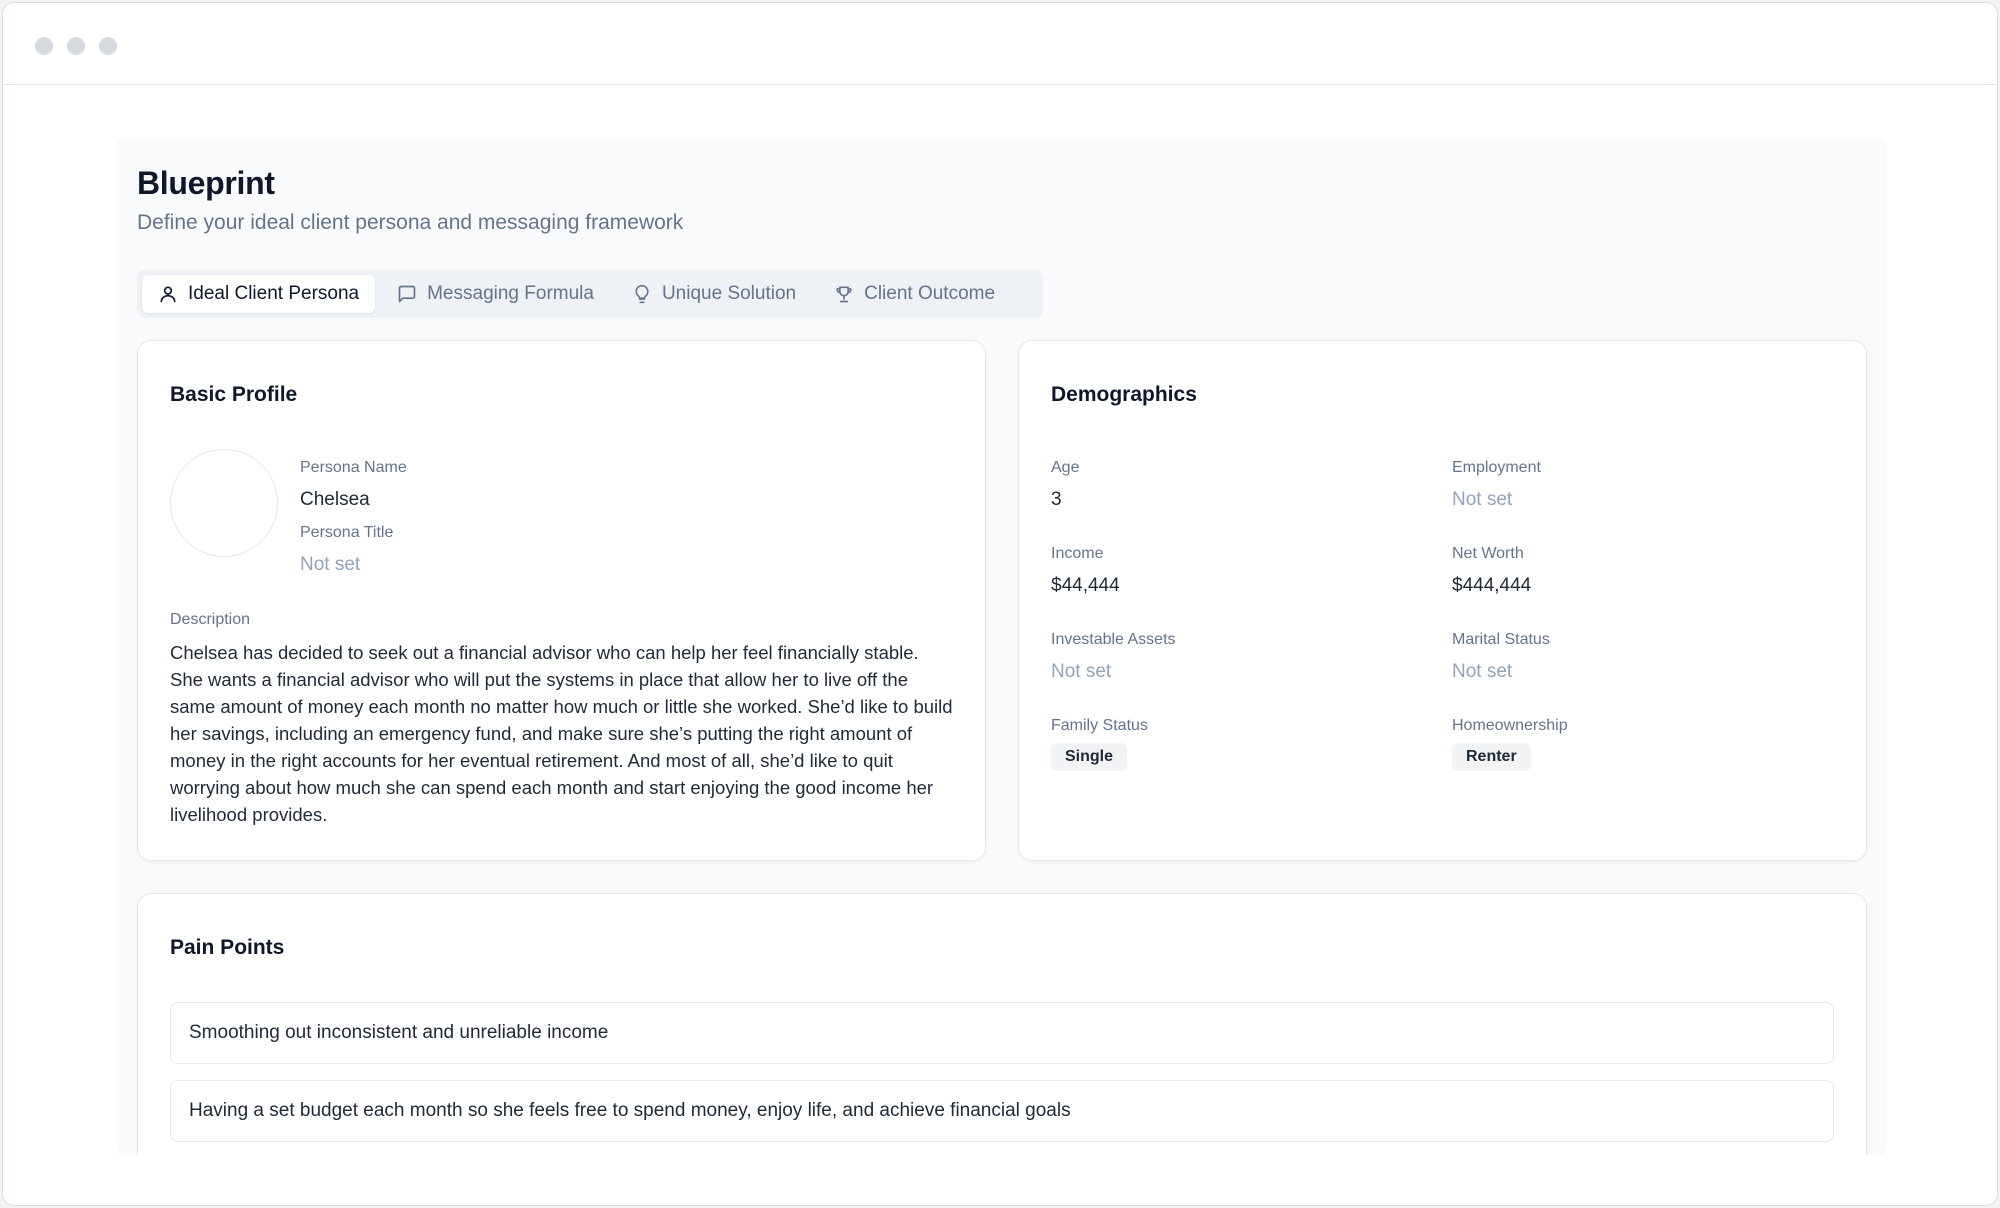  What do you see at coordinates (1482, 499) in the screenshot?
I see `employment-value: Not set` at bounding box center [1482, 499].